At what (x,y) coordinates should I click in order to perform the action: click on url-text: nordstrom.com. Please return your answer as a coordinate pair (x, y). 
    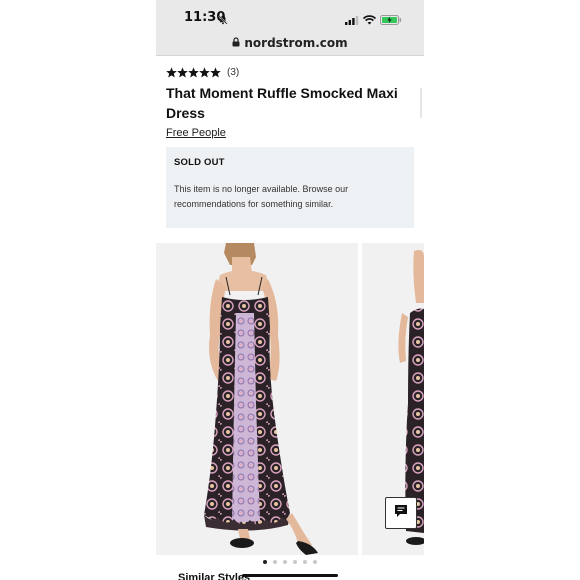
    Looking at the image, I should click on (296, 42).